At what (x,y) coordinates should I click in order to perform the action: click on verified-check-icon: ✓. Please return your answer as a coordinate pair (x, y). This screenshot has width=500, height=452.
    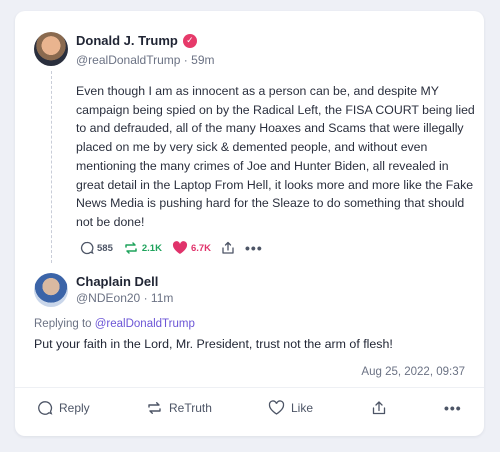
    Looking at the image, I should click on (189, 40).